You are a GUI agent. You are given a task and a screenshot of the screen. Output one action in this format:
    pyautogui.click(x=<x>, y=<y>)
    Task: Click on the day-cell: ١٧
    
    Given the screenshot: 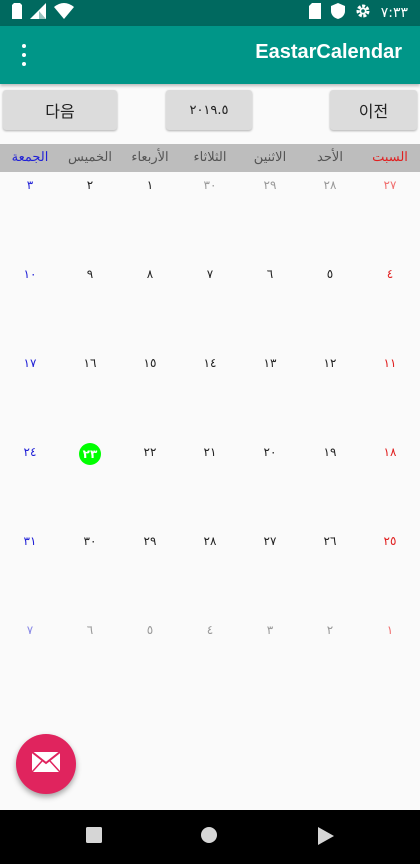 What is the action you would take?
    pyautogui.click(x=30, y=394)
    